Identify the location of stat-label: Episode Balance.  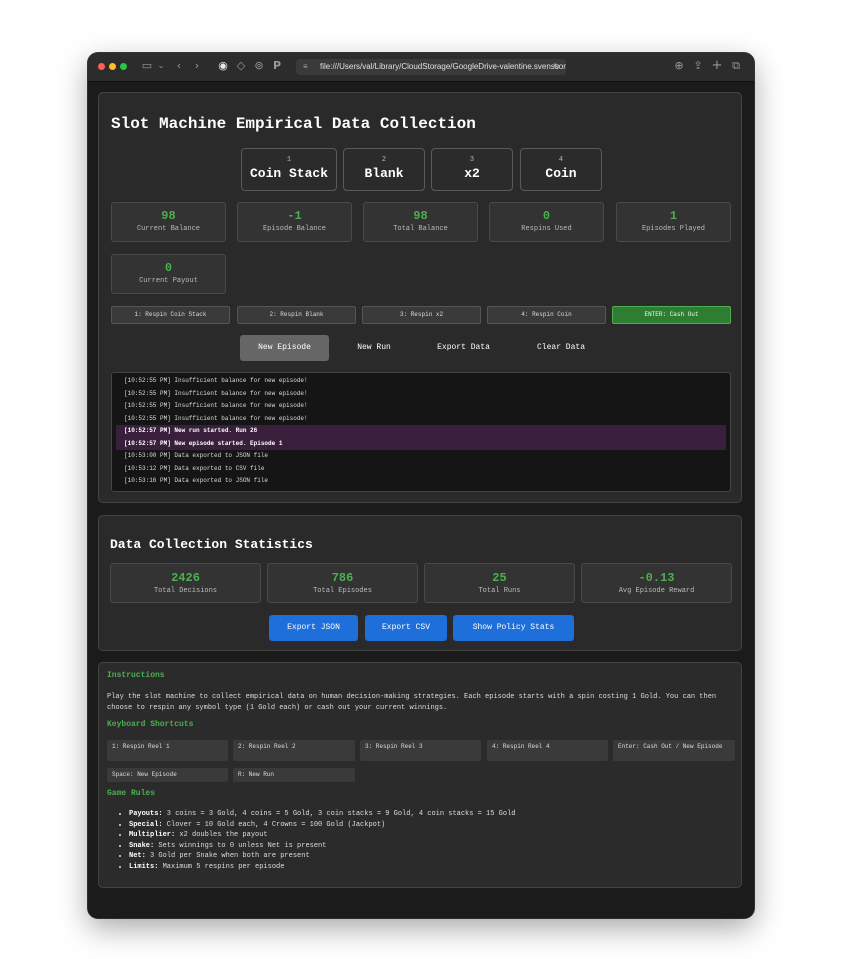
(294, 229).